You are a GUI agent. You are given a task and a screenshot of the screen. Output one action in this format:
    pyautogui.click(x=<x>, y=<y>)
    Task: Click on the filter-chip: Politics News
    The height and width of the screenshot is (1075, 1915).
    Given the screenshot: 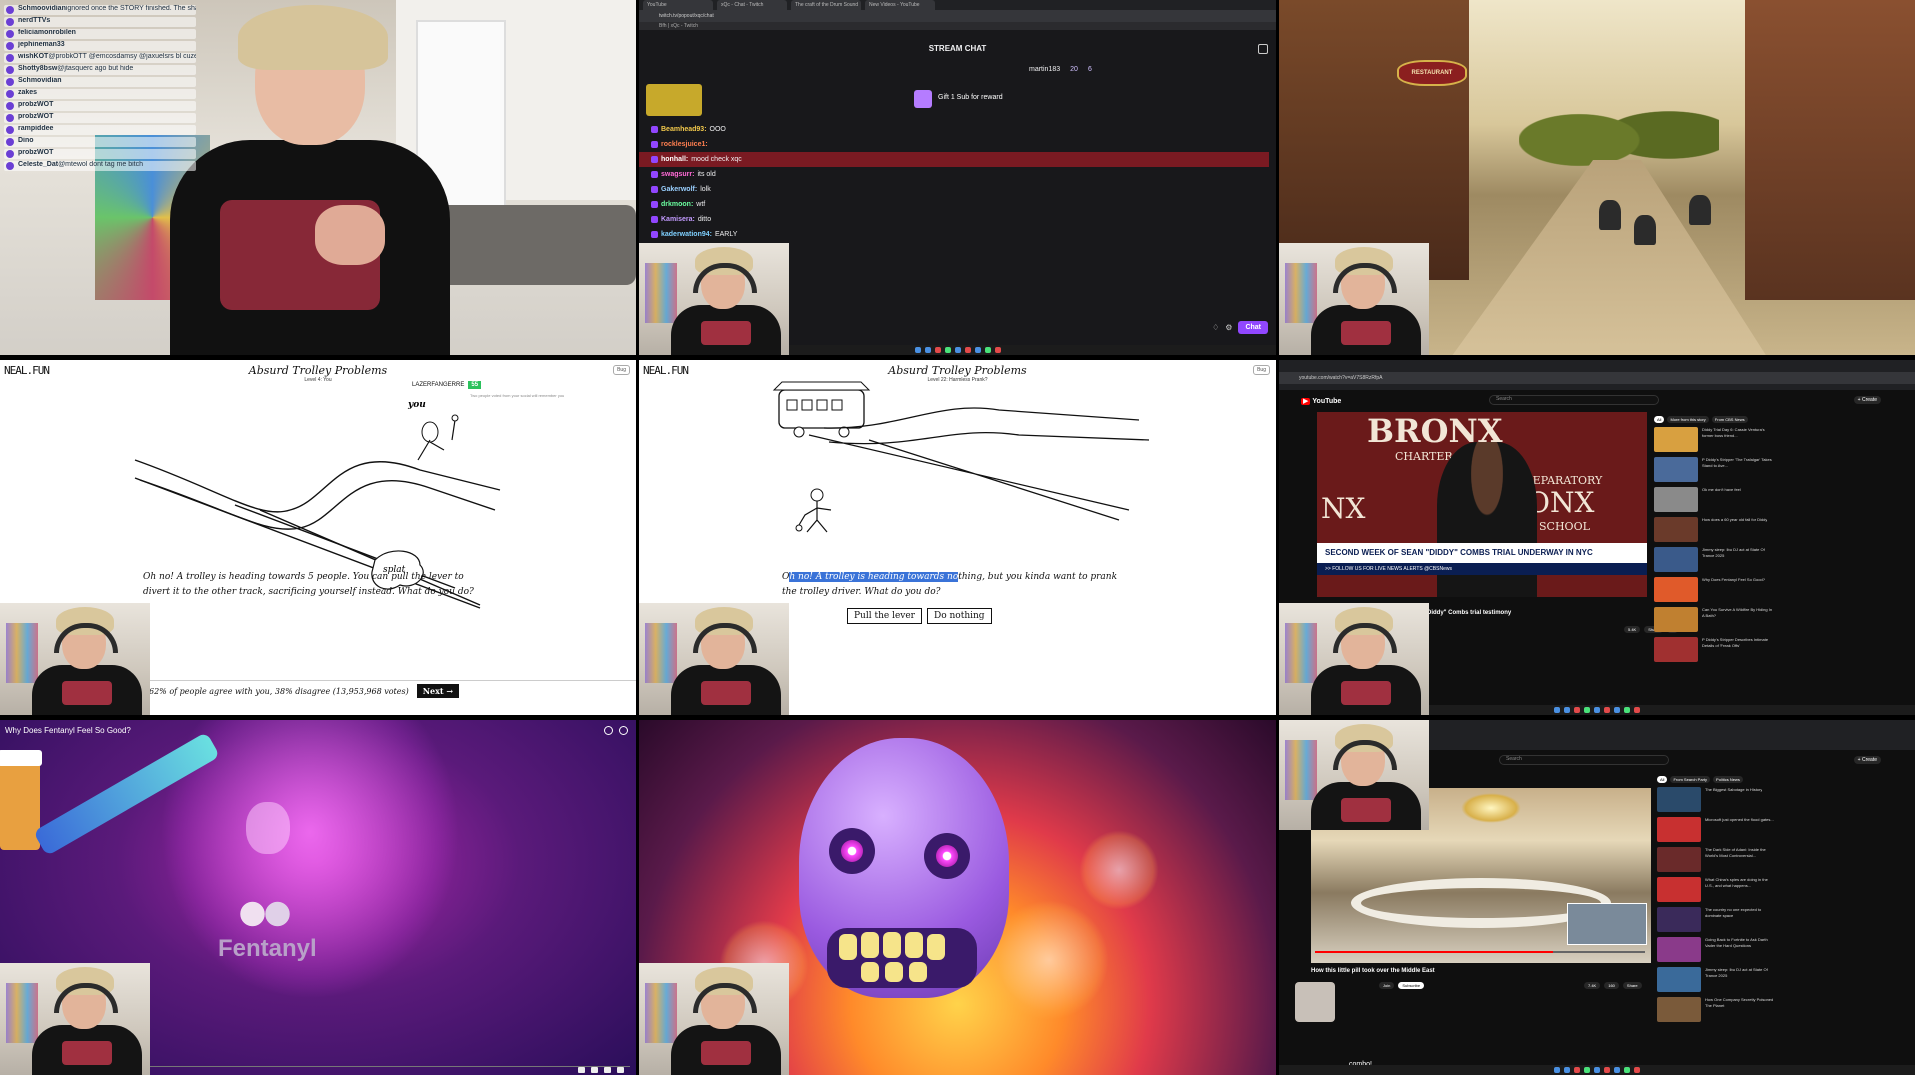 What is the action you would take?
    pyautogui.click(x=1728, y=779)
    